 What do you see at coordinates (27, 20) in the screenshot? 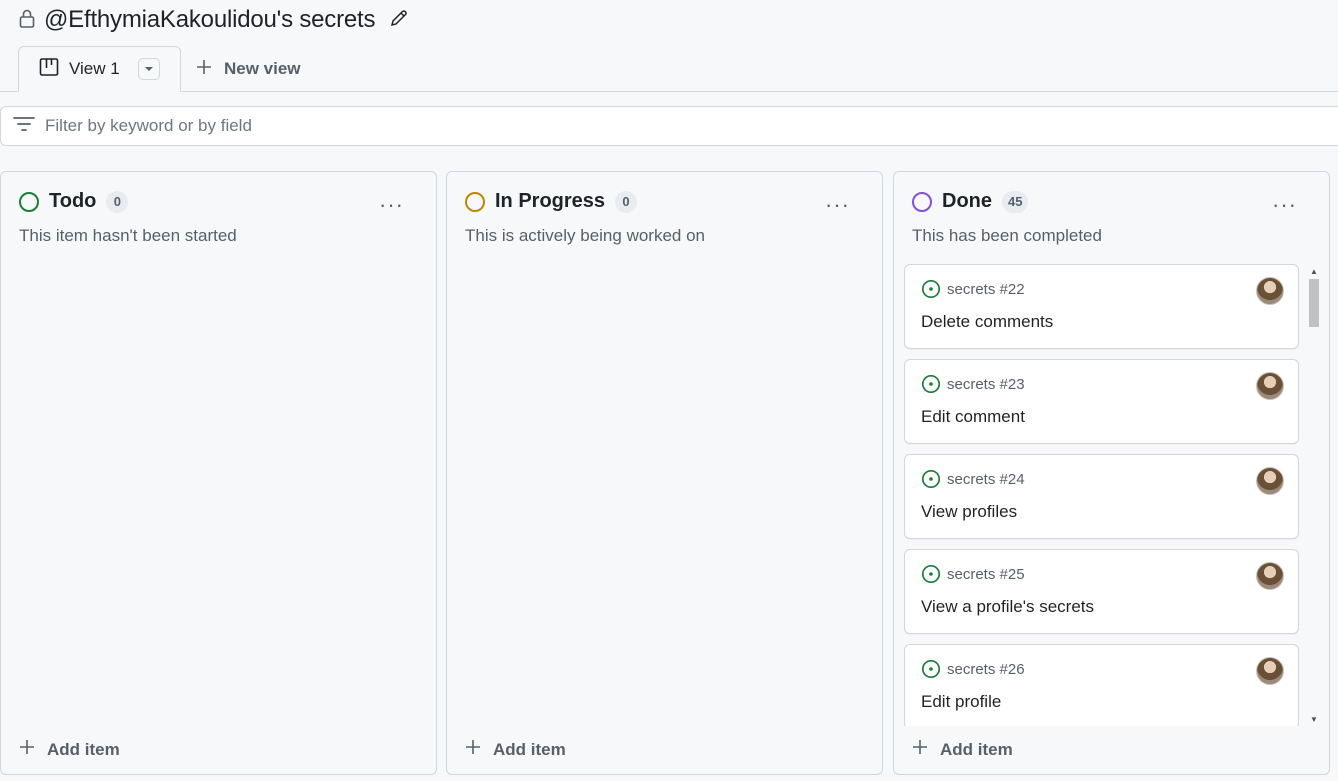
I see `lock-icon` at bounding box center [27, 20].